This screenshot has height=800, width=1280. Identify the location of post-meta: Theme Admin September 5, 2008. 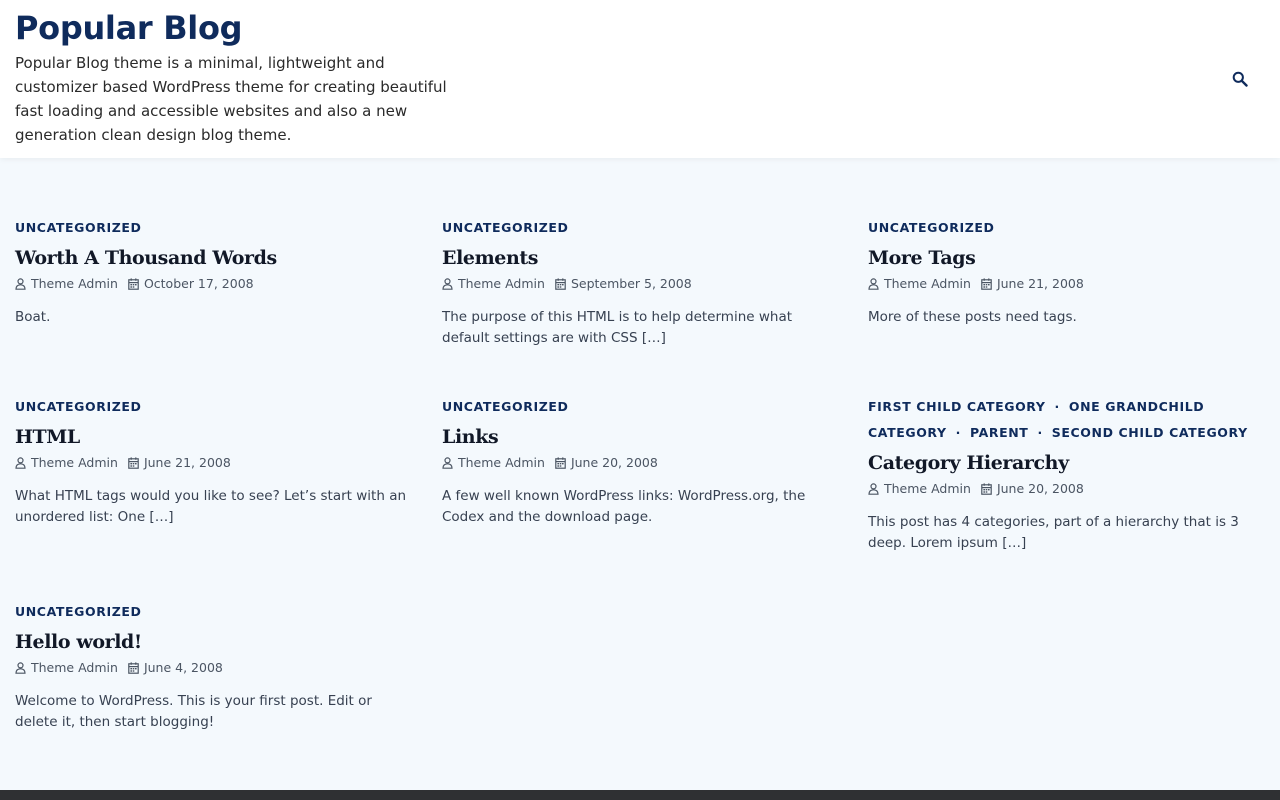
(642, 283).